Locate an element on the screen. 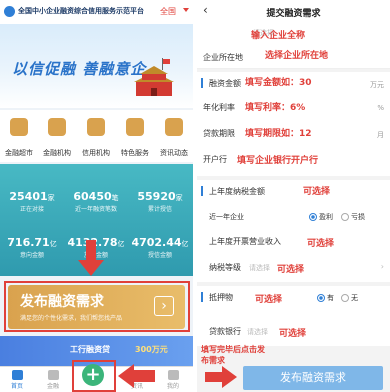 The width and height of the screenshot is (390, 392). home-banner: 以信促融 善融意企 is located at coordinates (96, 66).